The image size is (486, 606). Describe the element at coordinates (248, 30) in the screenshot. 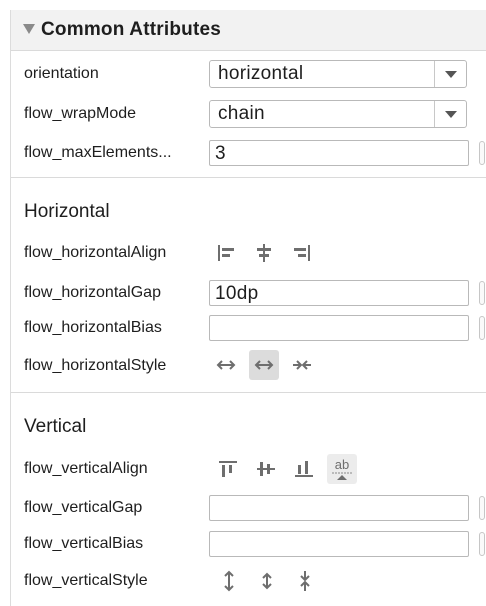

I see `section-header-common-attributes: Common Attributes` at that location.